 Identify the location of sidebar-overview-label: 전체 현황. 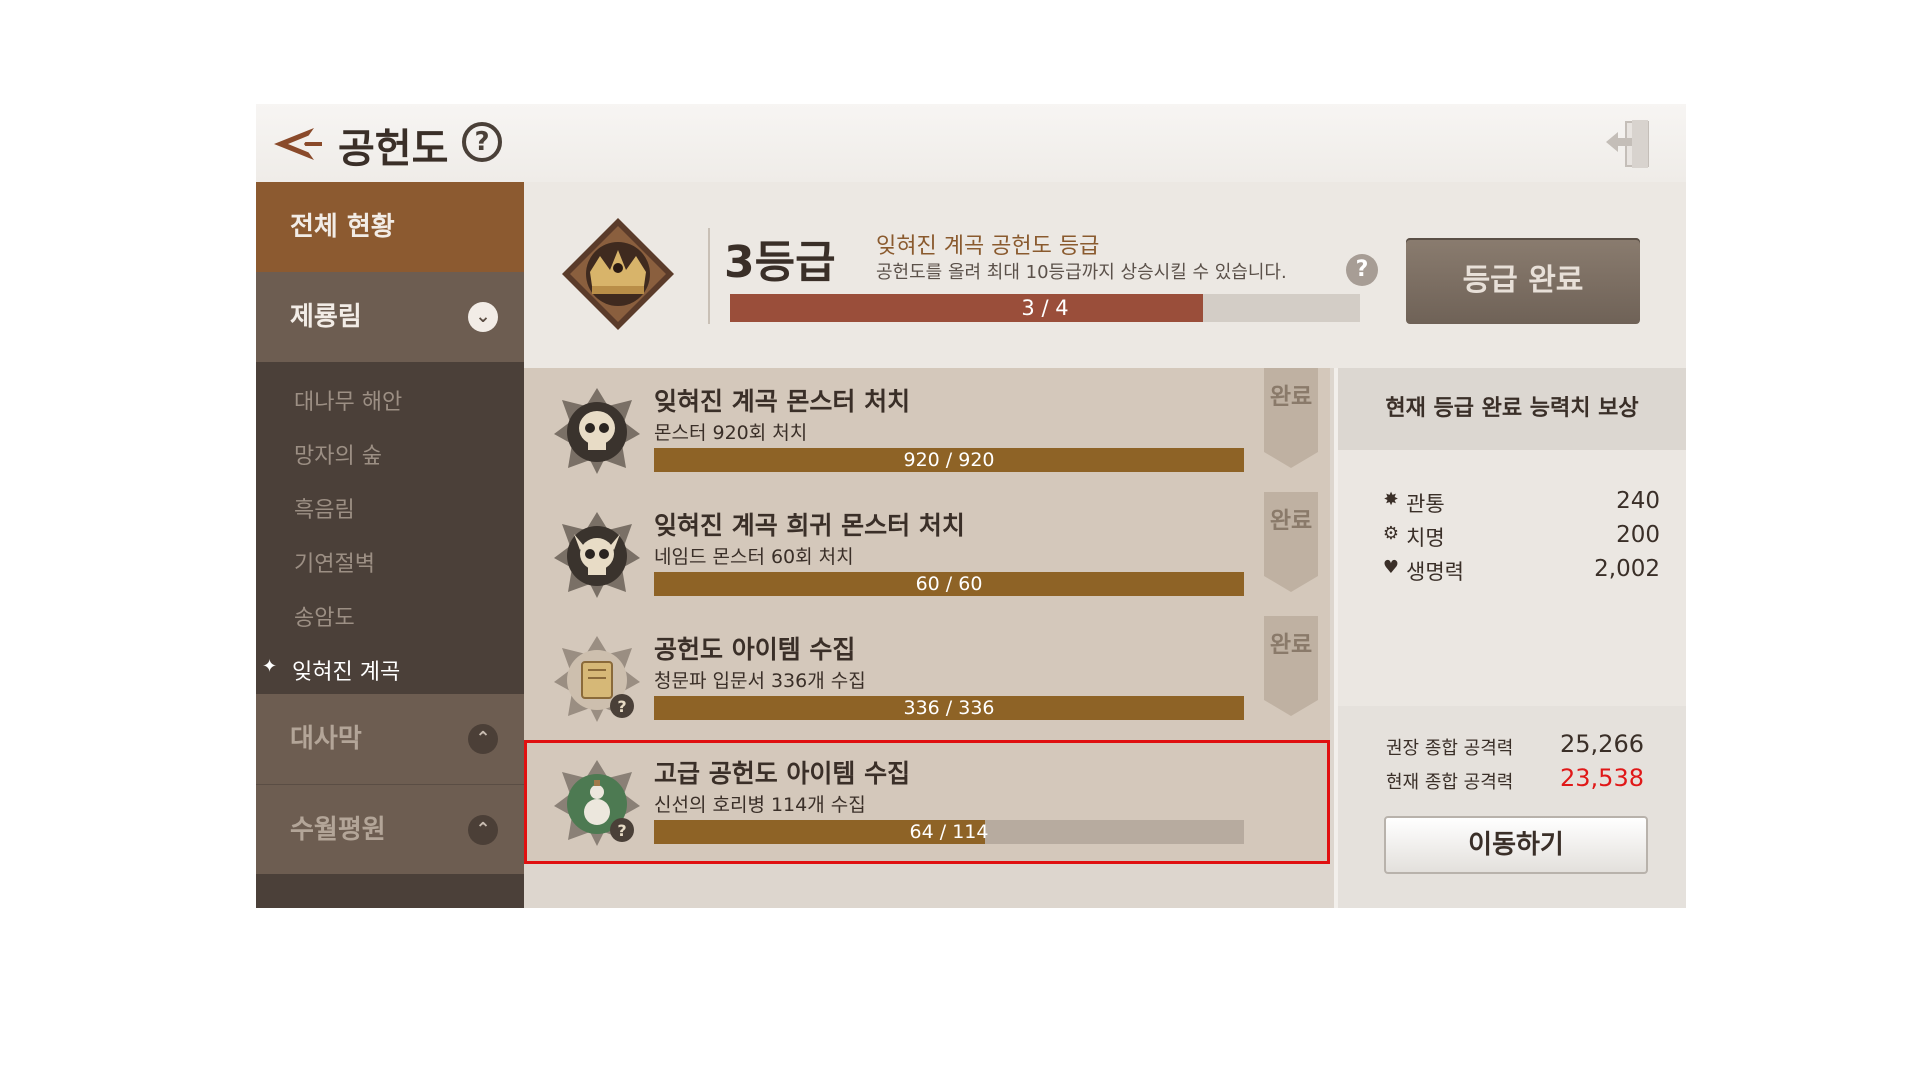
(342, 227).